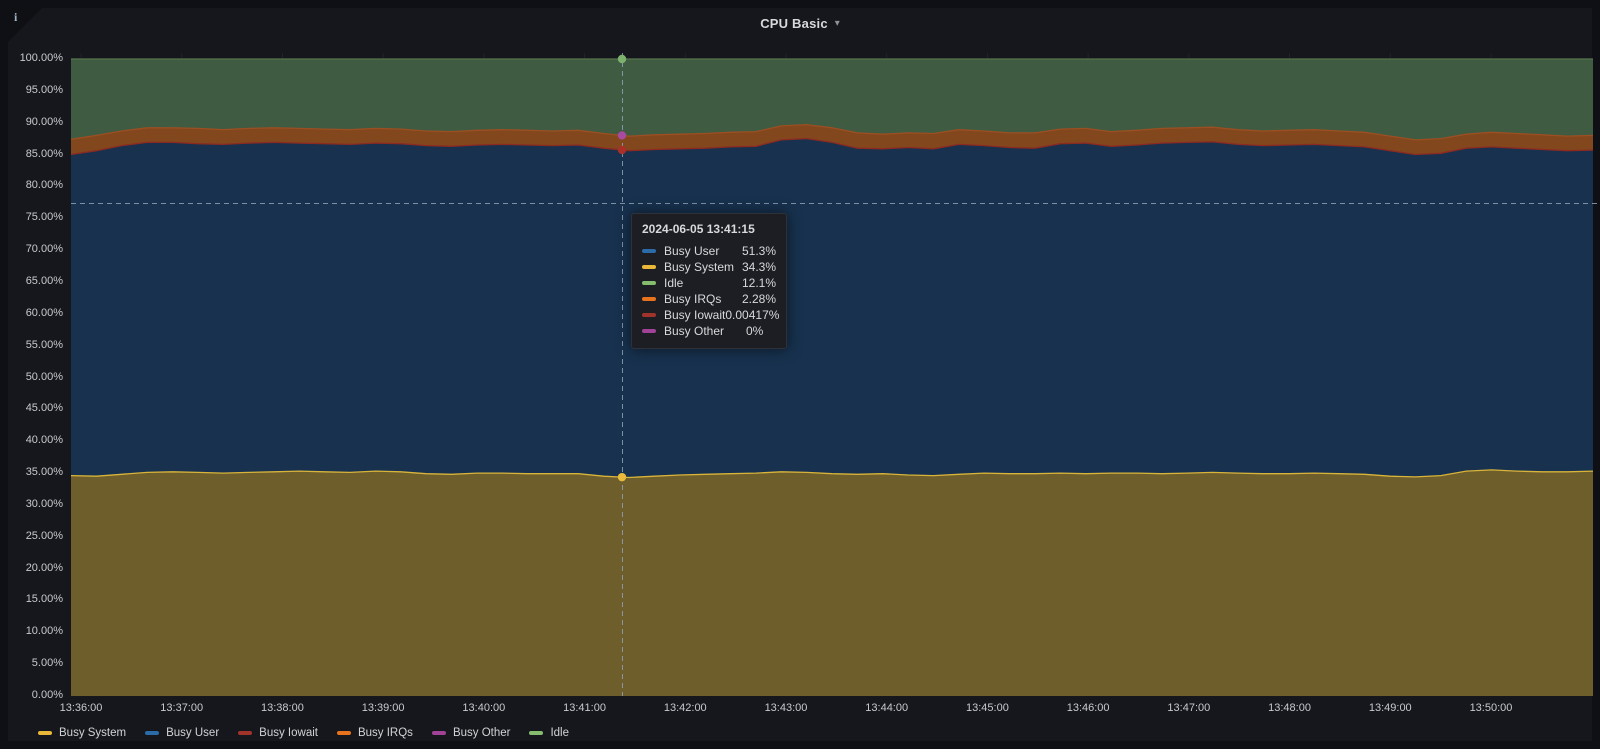  What do you see at coordinates (584, 708) in the screenshot?
I see `x-tick-label: 13:41:00` at bounding box center [584, 708].